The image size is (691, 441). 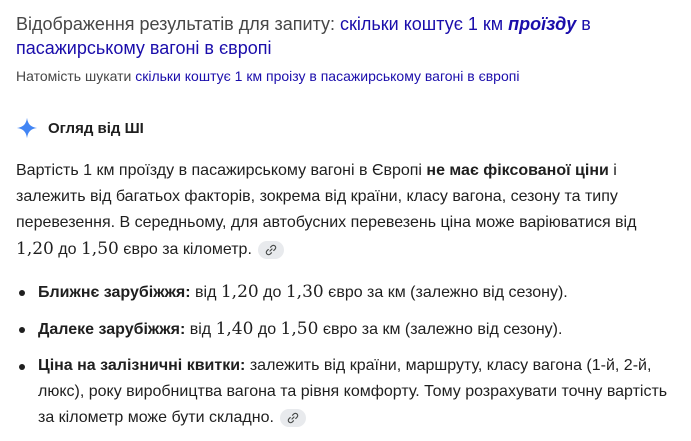 What do you see at coordinates (76, 76) in the screenshot?
I see `search-instead-prefix: Натомість шукати` at bounding box center [76, 76].